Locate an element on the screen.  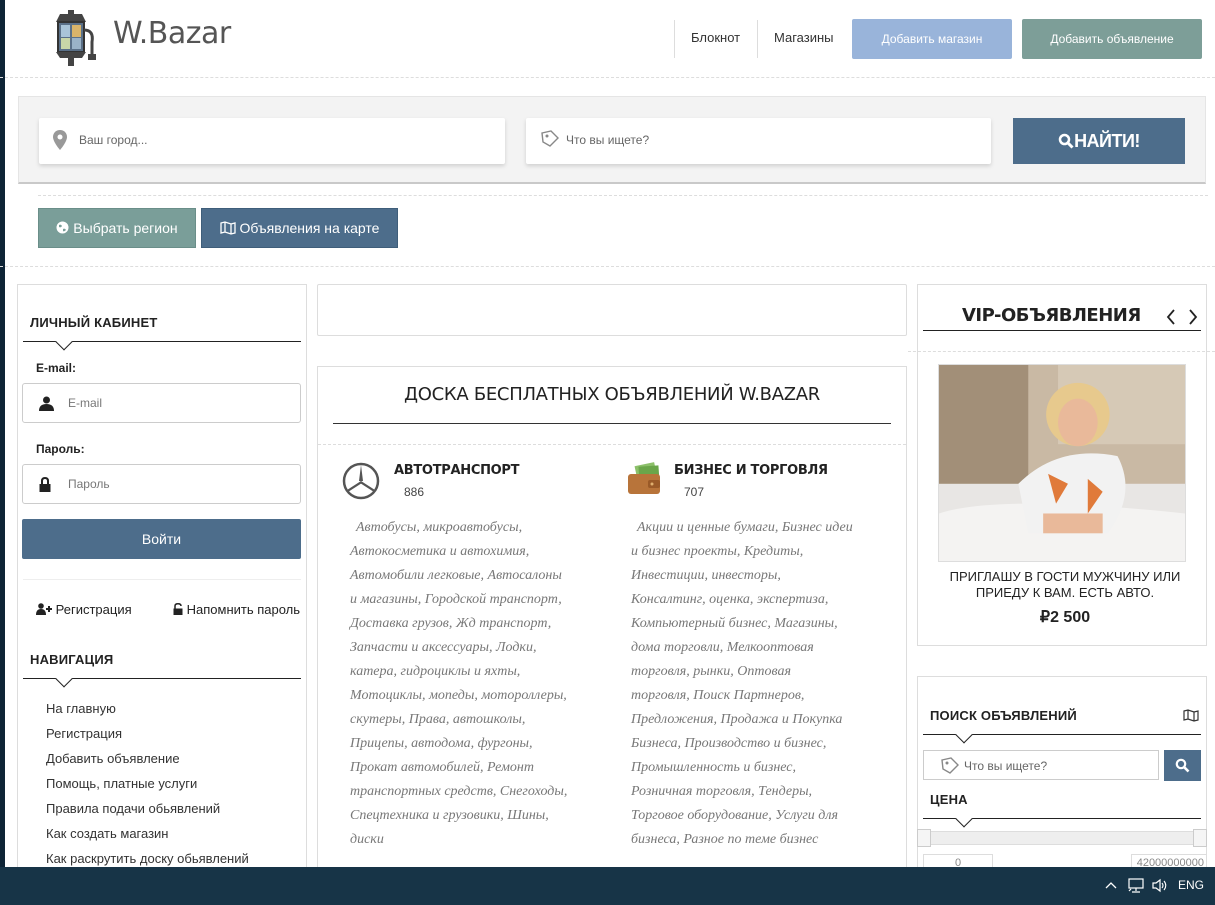
nav-item-promote: Как раскрутить доску обьявлений is located at coordinates (147, 858).